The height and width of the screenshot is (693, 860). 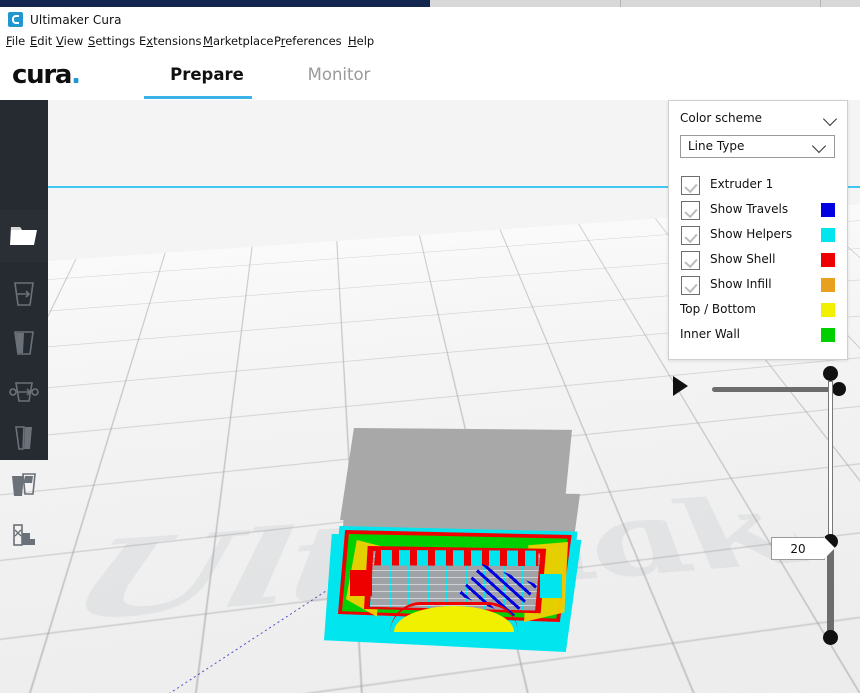 I want to click on model-shell-teeth, so click(x=456, y=558).